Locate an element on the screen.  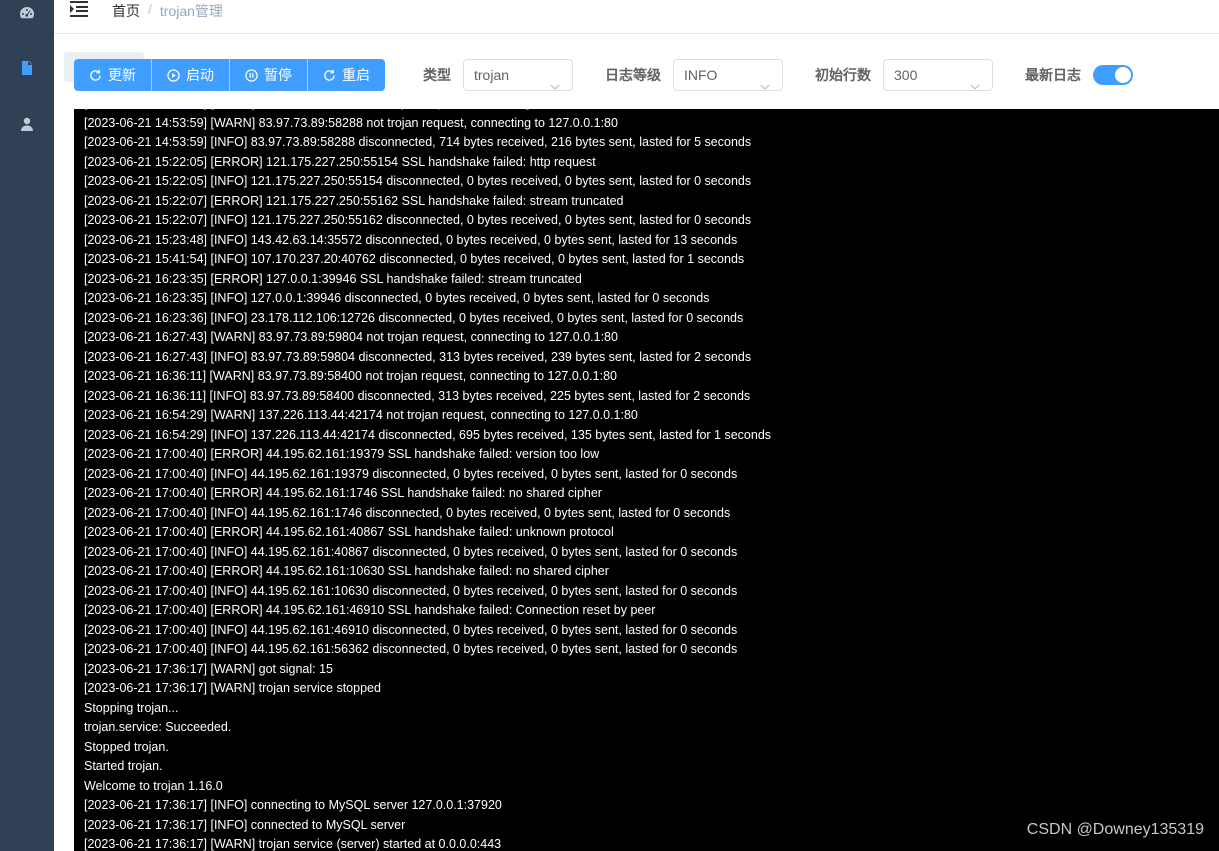
start-button: 启动 is located at coordinates (191, 75).